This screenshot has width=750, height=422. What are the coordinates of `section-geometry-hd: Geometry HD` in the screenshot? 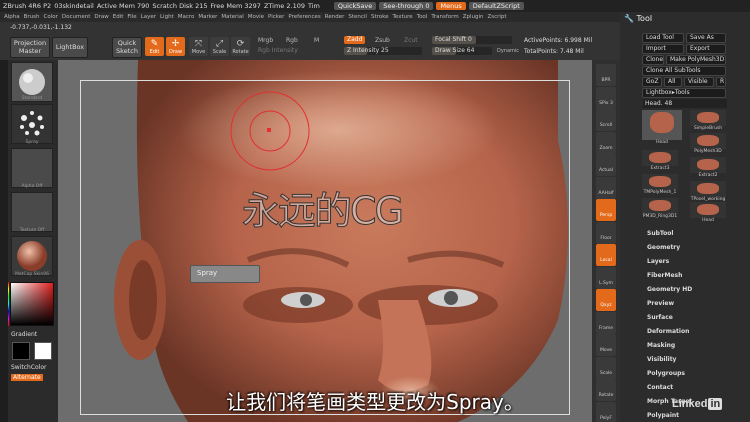 It's located at (669, 289).